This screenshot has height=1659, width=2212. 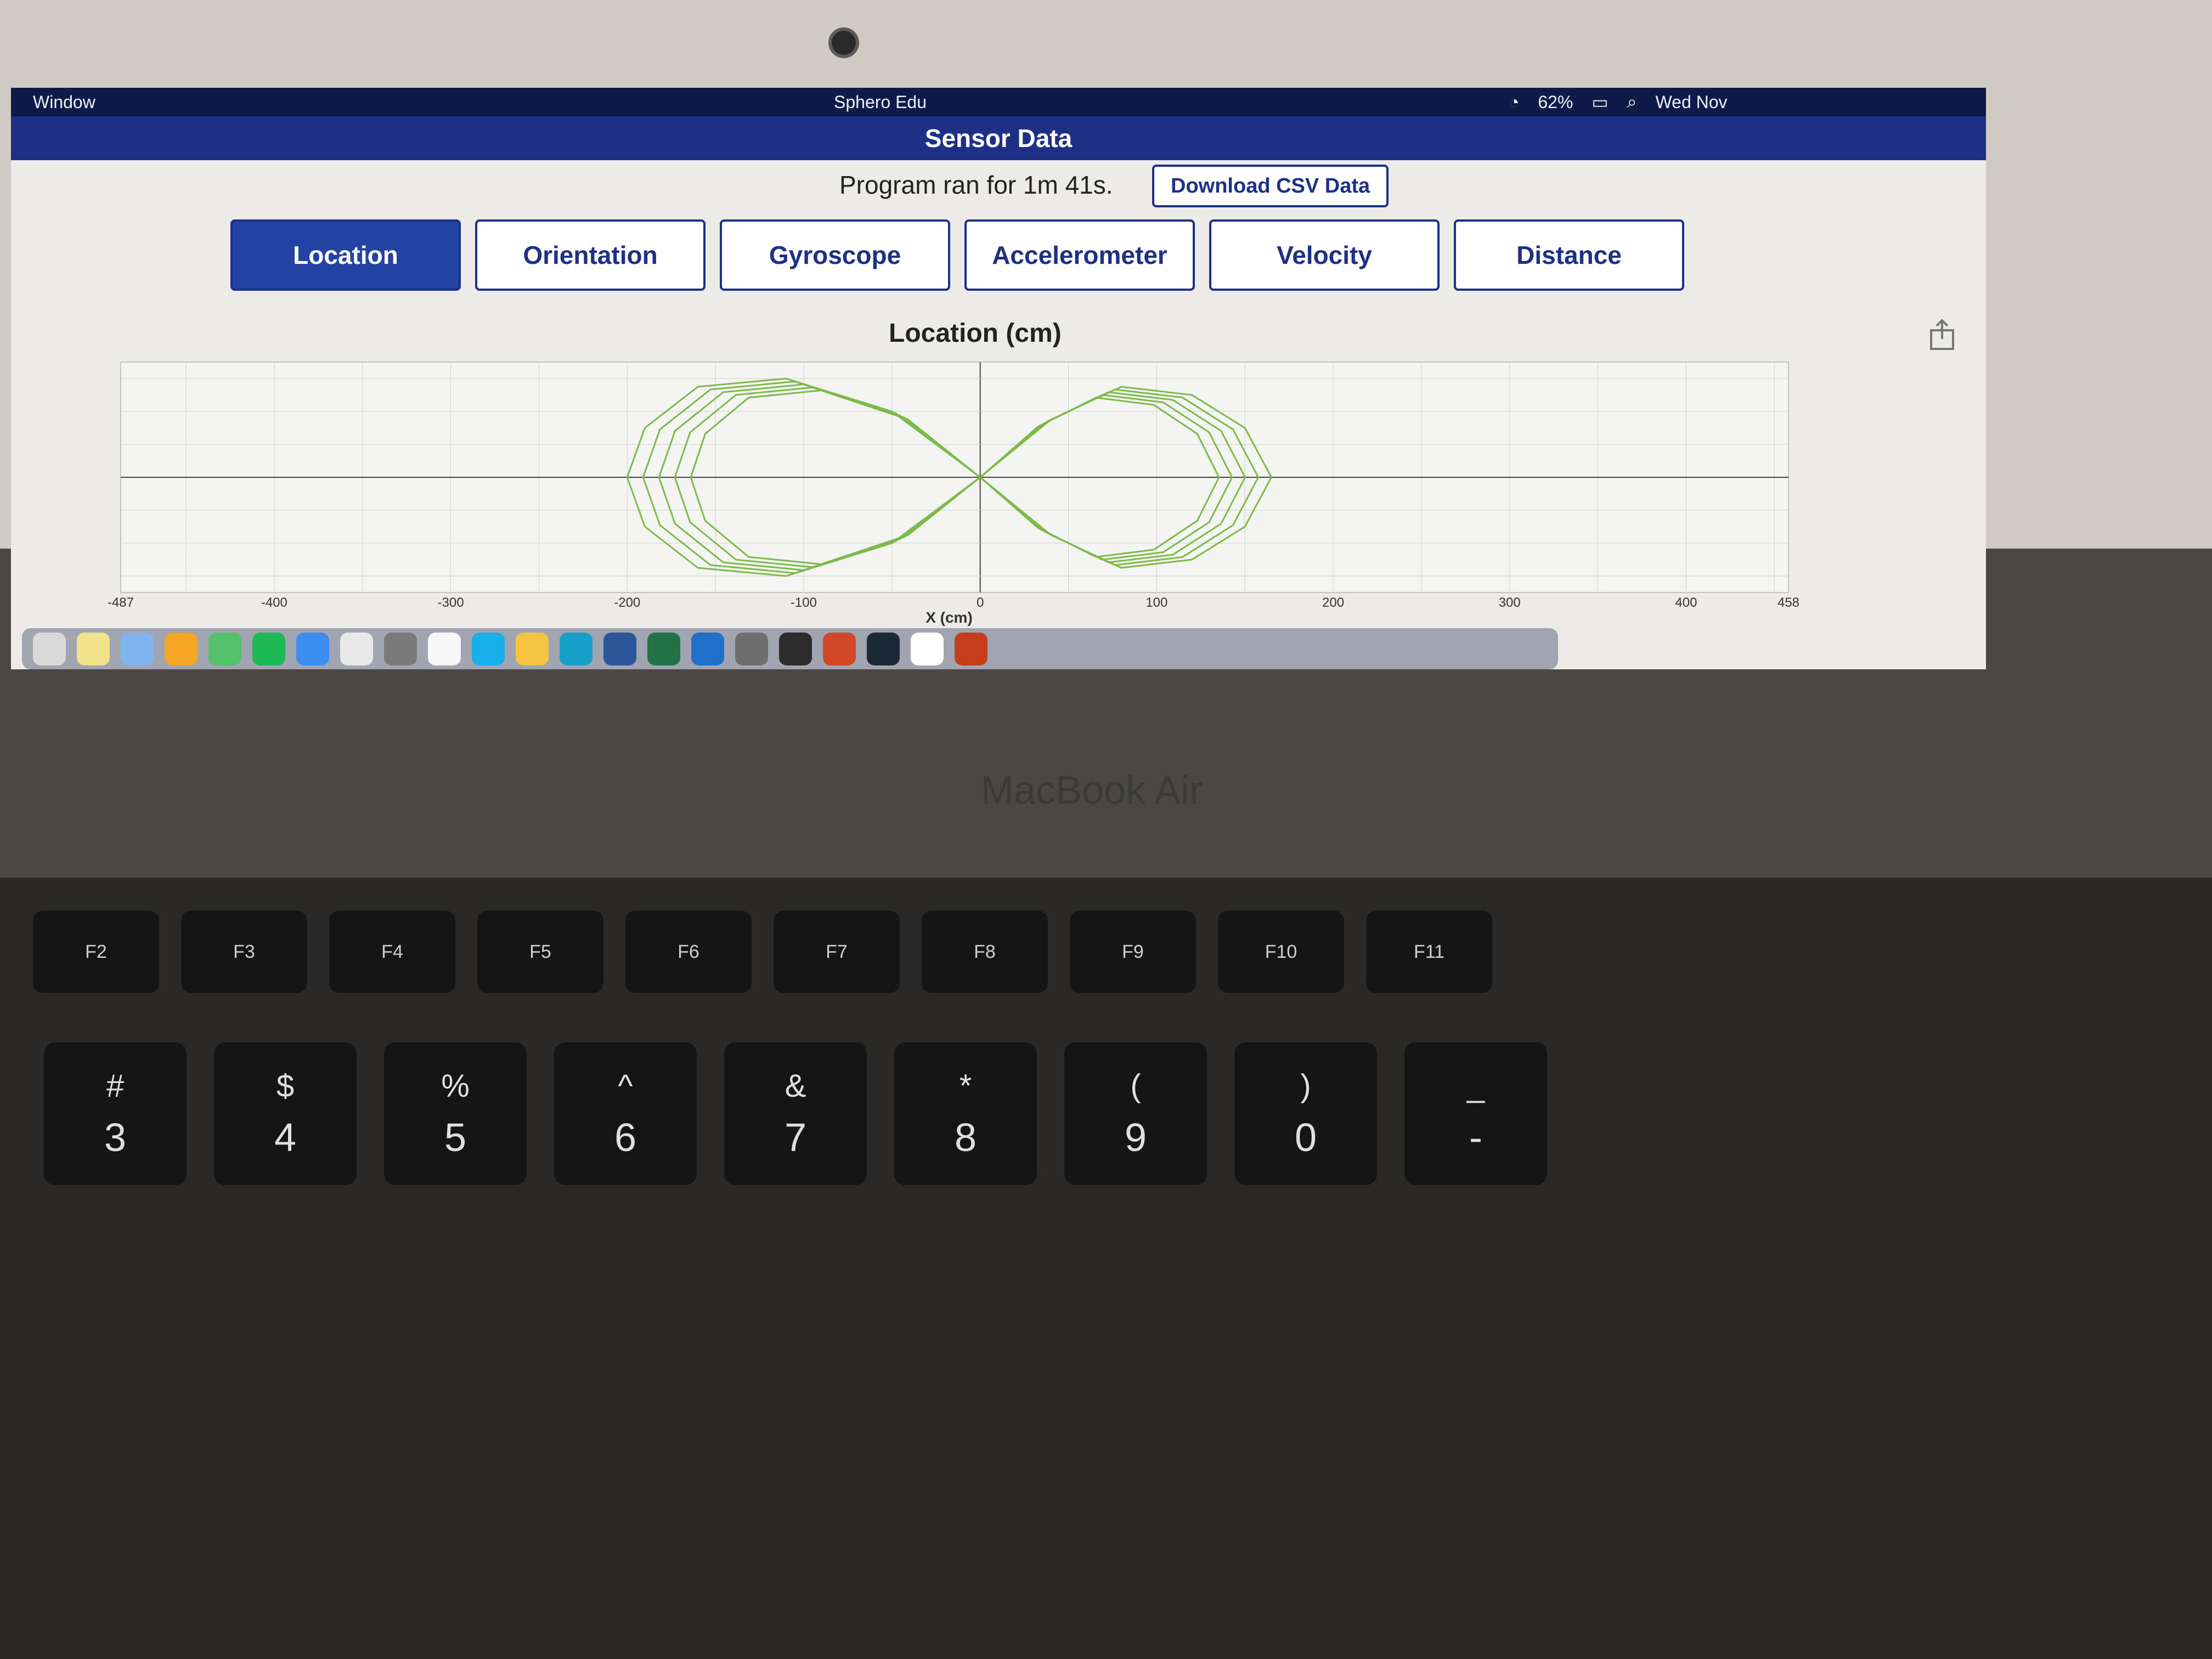 I want to click on key-label: F11, so click(x=1429, y=952).